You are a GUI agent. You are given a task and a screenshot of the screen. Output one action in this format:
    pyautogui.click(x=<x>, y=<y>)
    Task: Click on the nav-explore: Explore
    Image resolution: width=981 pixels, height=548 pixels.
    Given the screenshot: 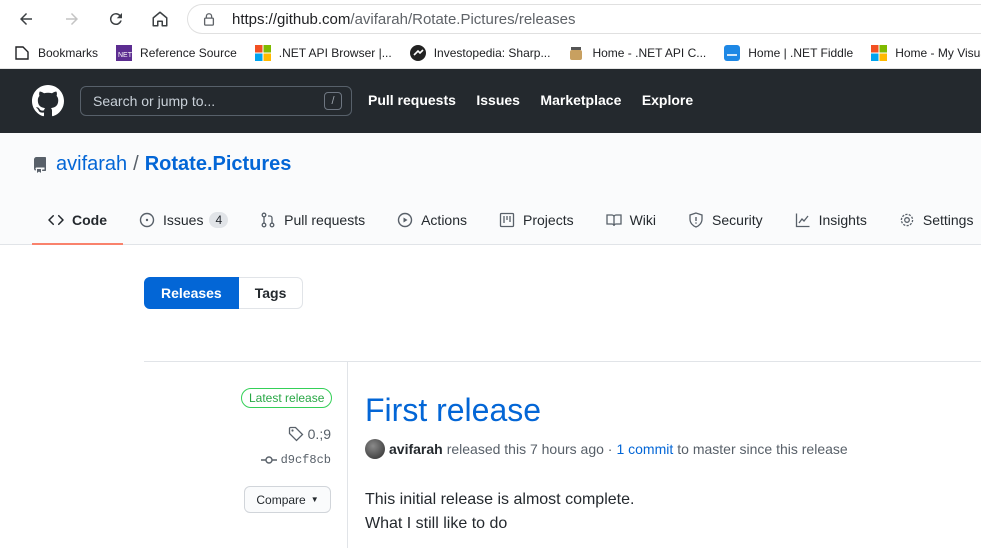 What is the action you would take?
    pyautogui.click(x=667, y=100)
    